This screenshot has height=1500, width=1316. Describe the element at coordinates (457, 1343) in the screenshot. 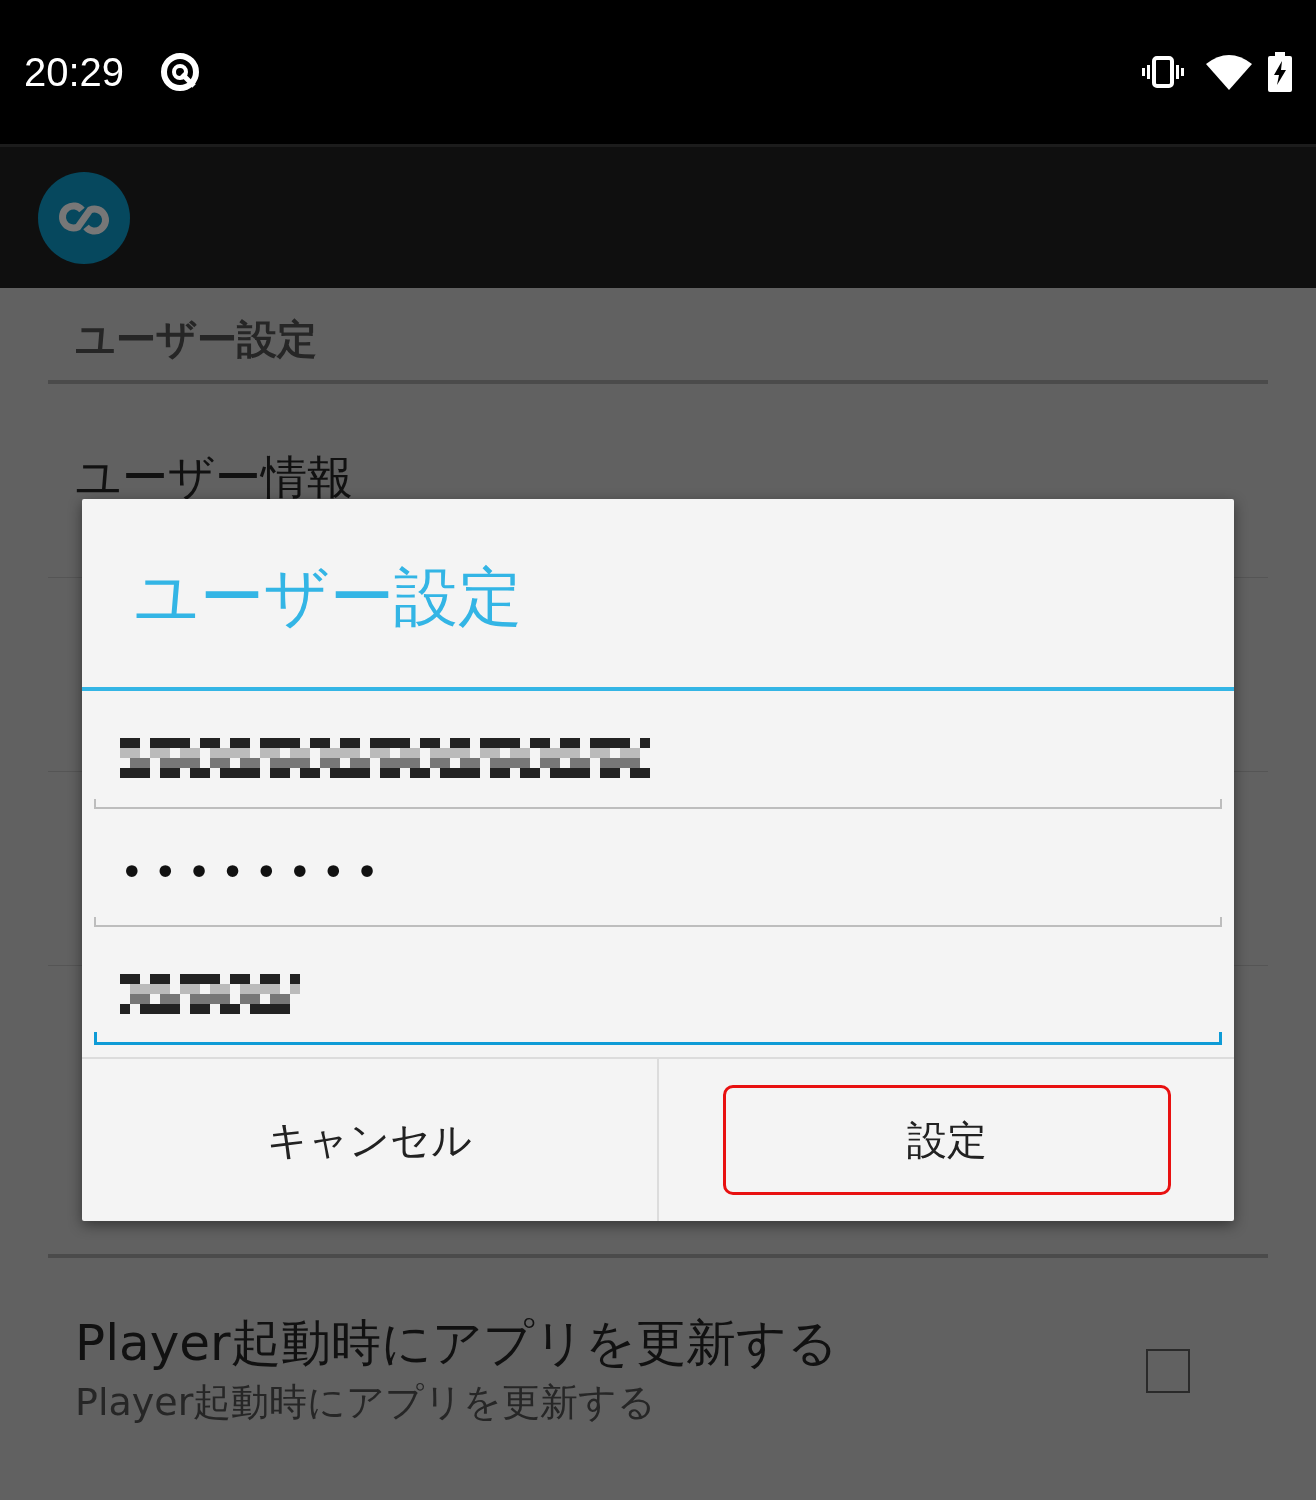

I see `setting-title: Player起動時にアプリを更新する` at that location.